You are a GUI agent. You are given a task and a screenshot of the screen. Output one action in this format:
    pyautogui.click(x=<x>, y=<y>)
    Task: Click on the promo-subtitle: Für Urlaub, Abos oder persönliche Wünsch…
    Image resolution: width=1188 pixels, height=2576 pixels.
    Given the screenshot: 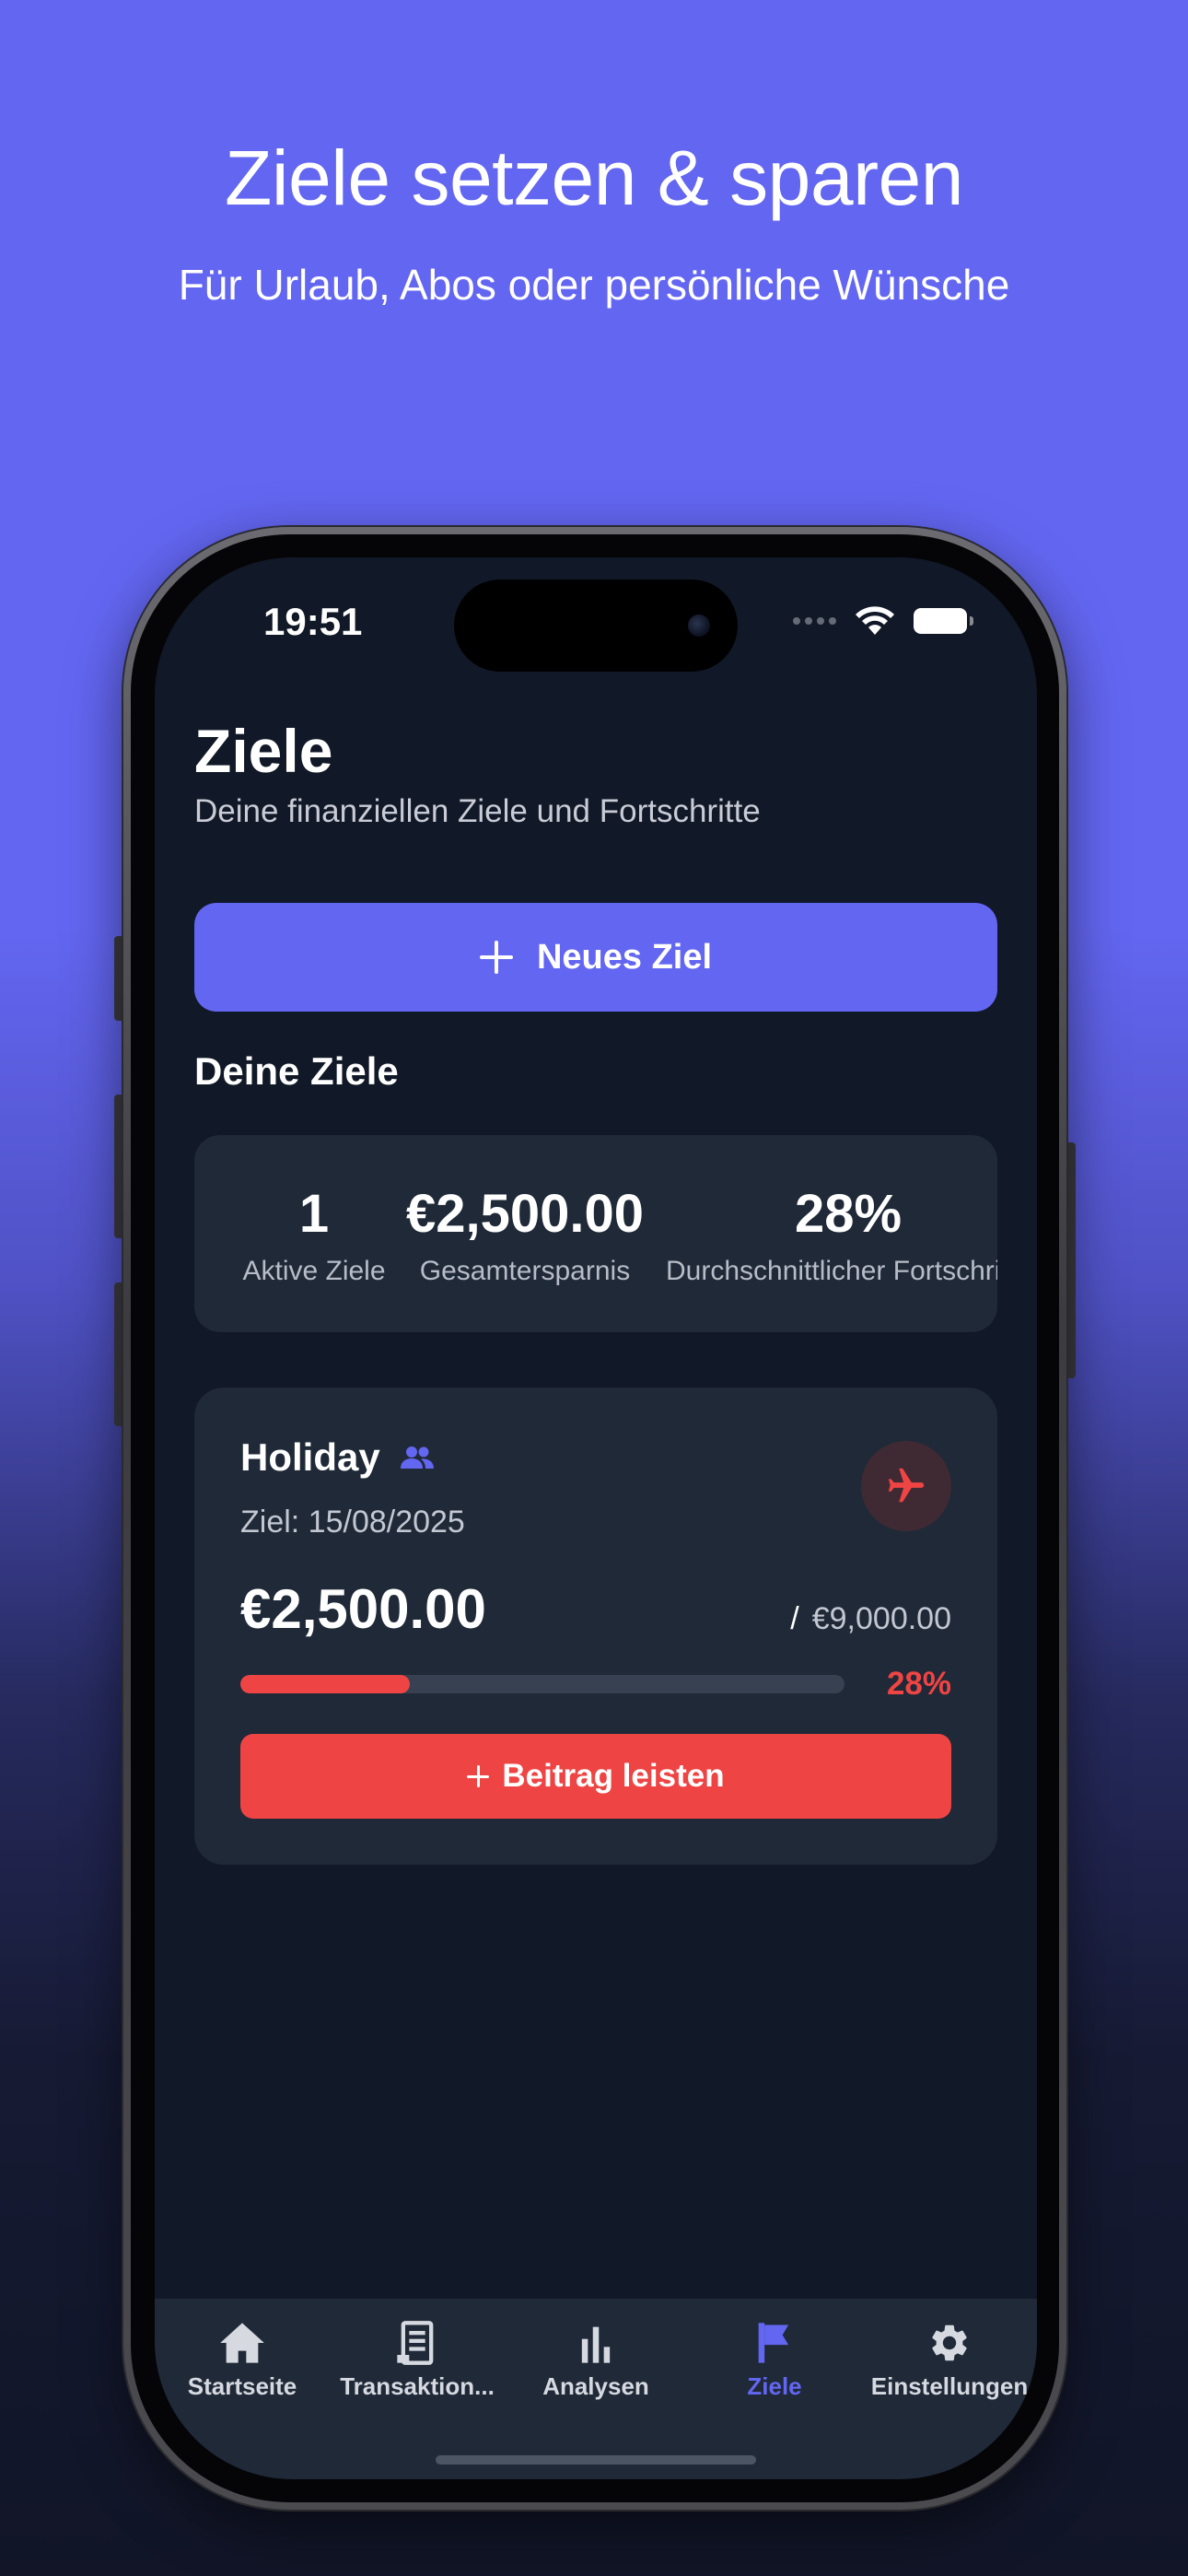 What is the action you would take?
    pyautogui.click(x=594, y=285)
    